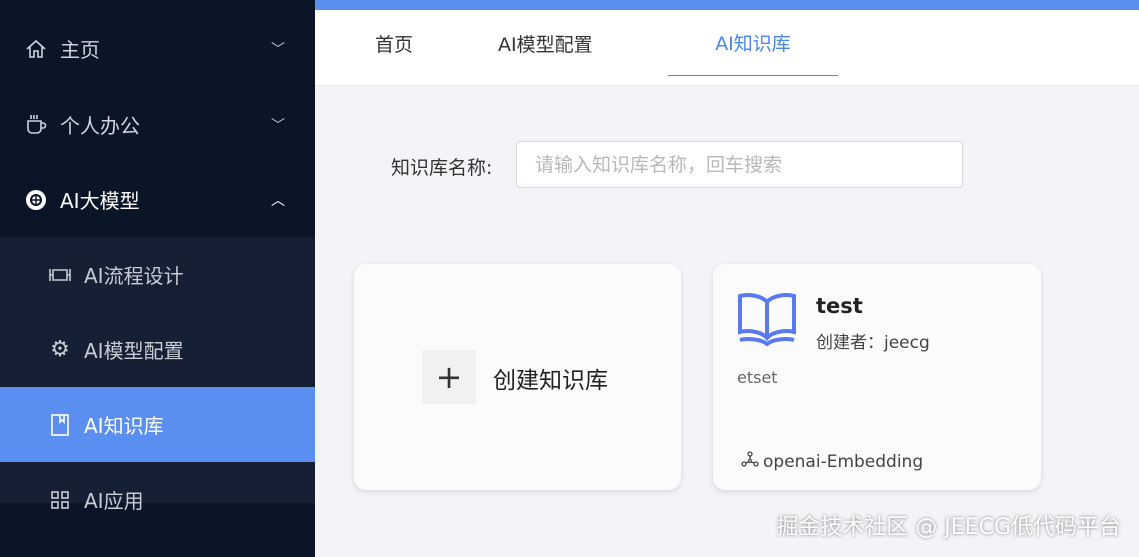  I want to click on menu-label: 主页, so click(80, 50).